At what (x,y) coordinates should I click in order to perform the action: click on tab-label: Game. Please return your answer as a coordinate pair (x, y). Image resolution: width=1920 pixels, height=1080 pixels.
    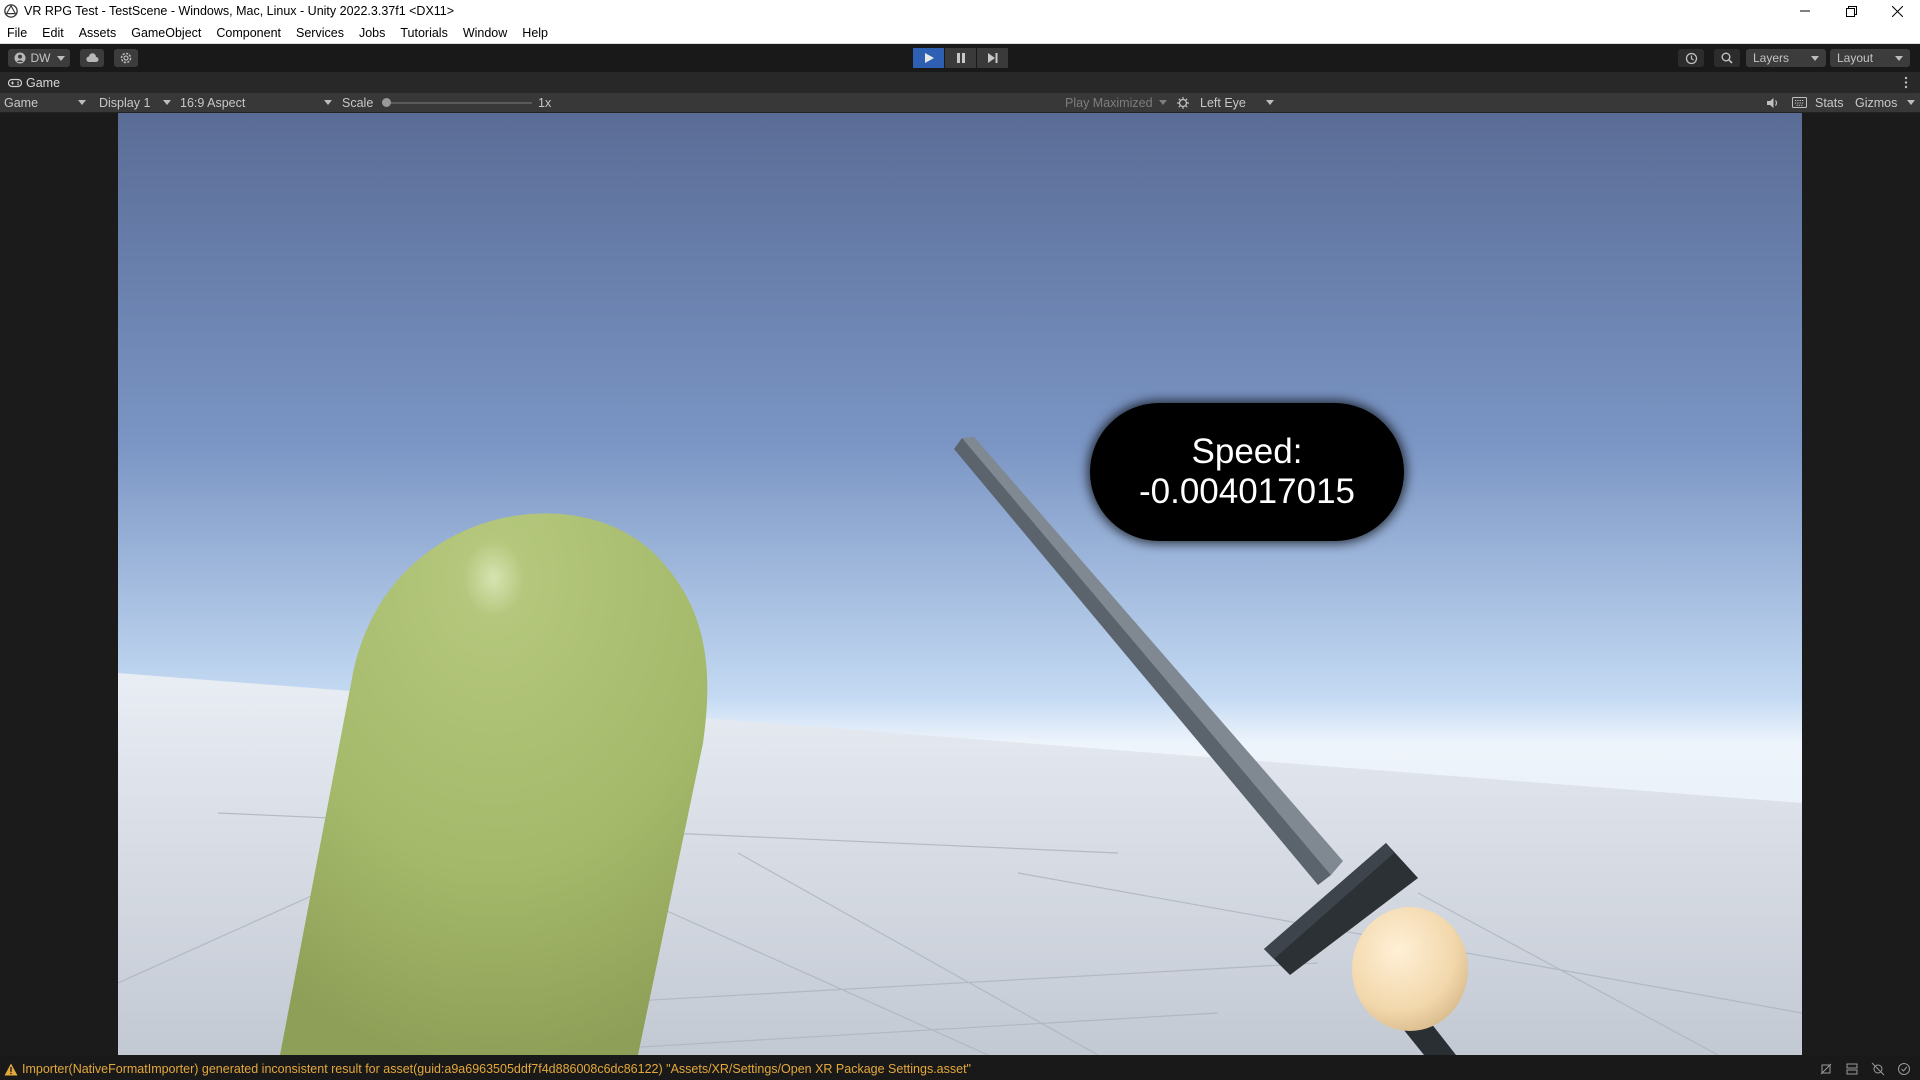
    Looking at the image, I should click on (43, 82).